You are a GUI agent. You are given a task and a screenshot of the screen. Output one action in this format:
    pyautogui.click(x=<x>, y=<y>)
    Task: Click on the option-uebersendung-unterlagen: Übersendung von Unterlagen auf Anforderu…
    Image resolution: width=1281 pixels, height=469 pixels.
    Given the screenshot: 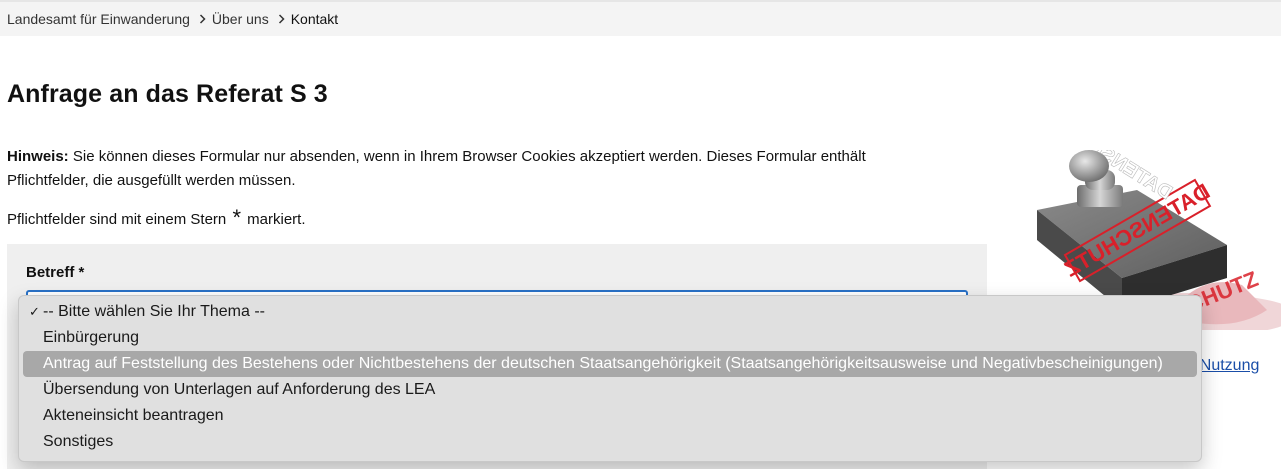 What is the action you would take?
    pyautogui.click(x=610, y=390)
    